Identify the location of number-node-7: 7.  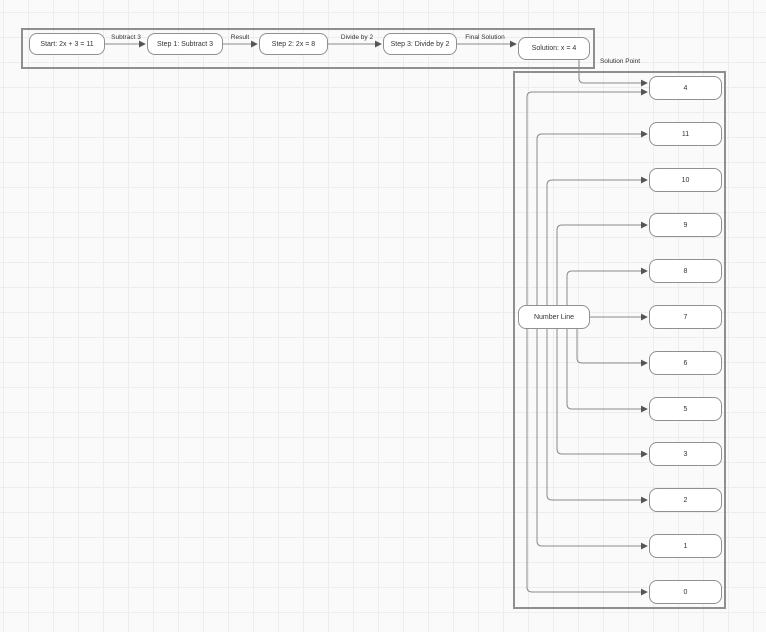
(685, 317).